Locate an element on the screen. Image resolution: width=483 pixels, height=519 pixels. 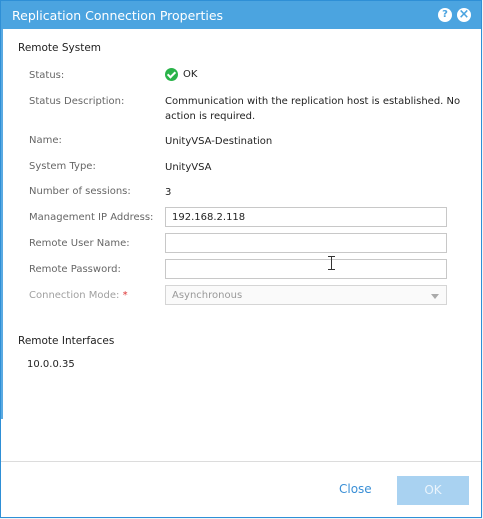
remote-system-heading: Remote System is located at coordinates (60, 48).